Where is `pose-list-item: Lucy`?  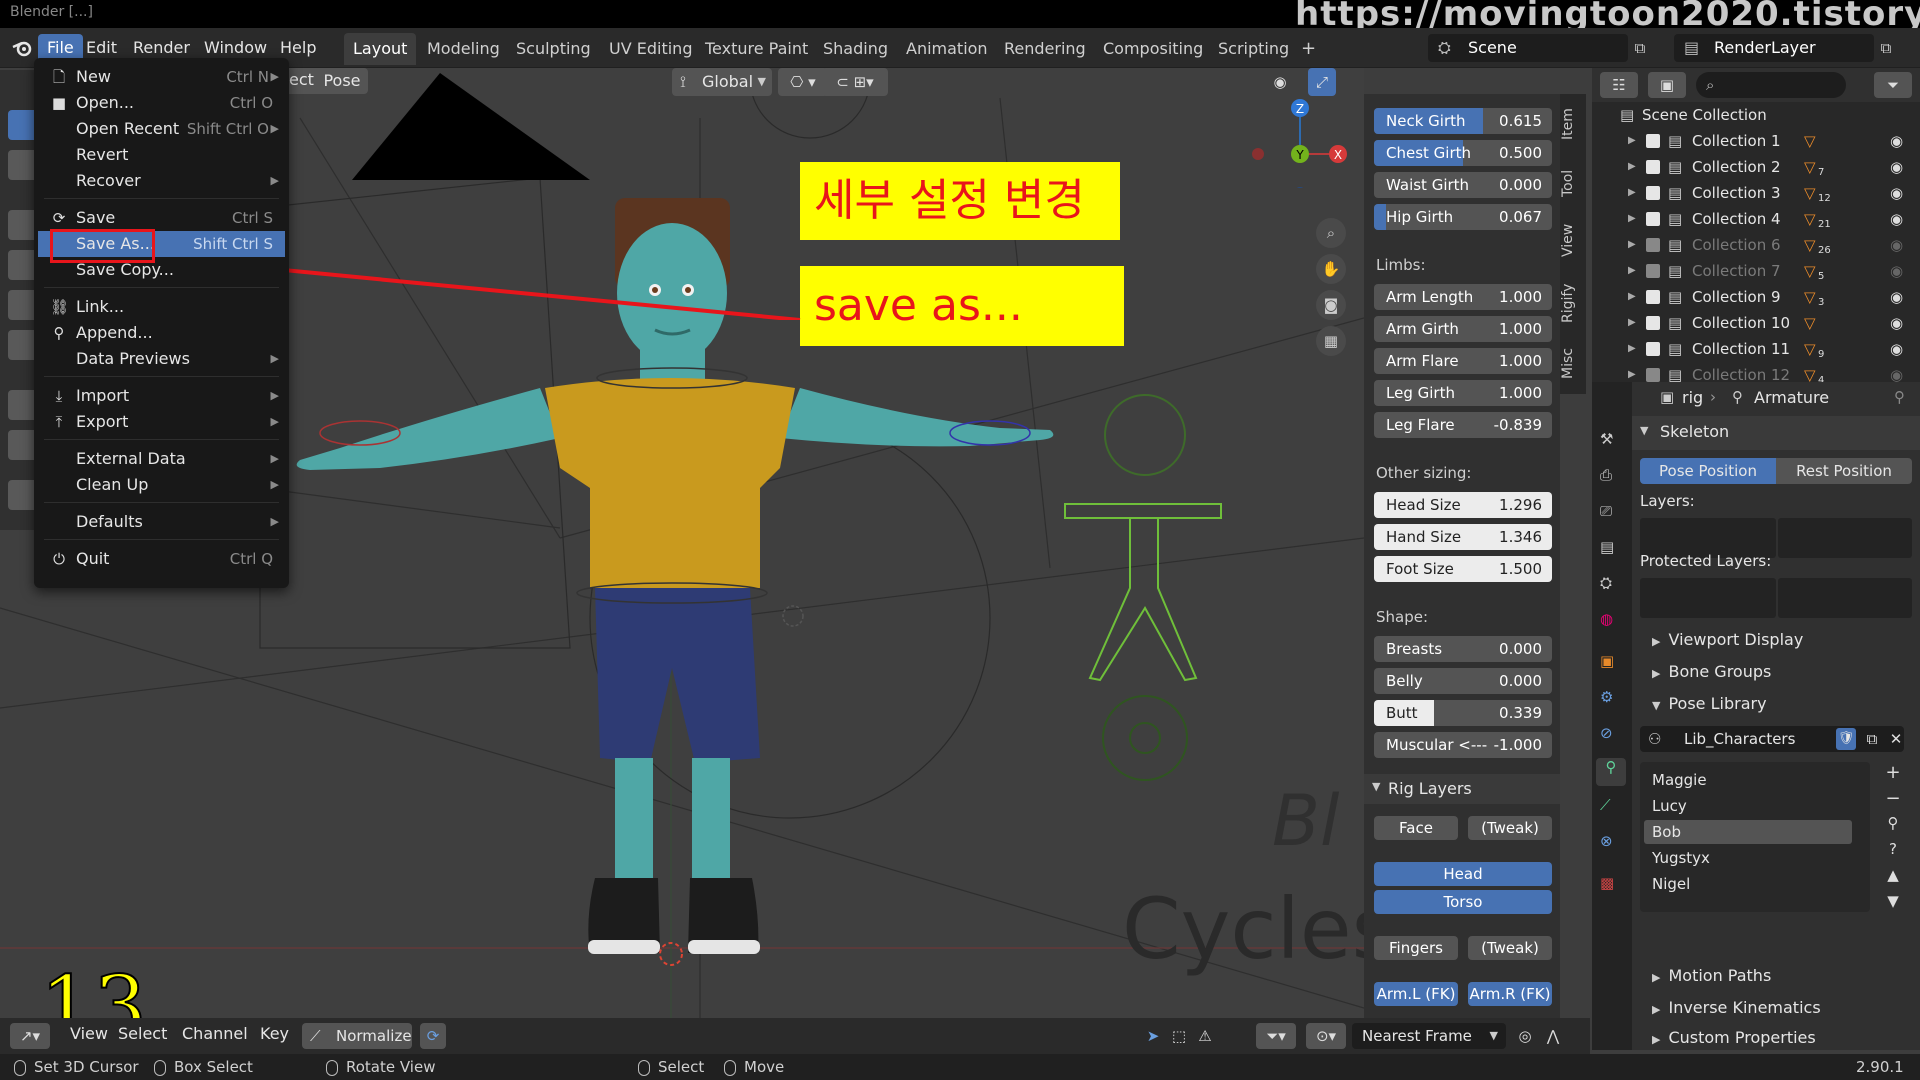
pose-list-item: Lucy is located at coordinates (1748, 806).